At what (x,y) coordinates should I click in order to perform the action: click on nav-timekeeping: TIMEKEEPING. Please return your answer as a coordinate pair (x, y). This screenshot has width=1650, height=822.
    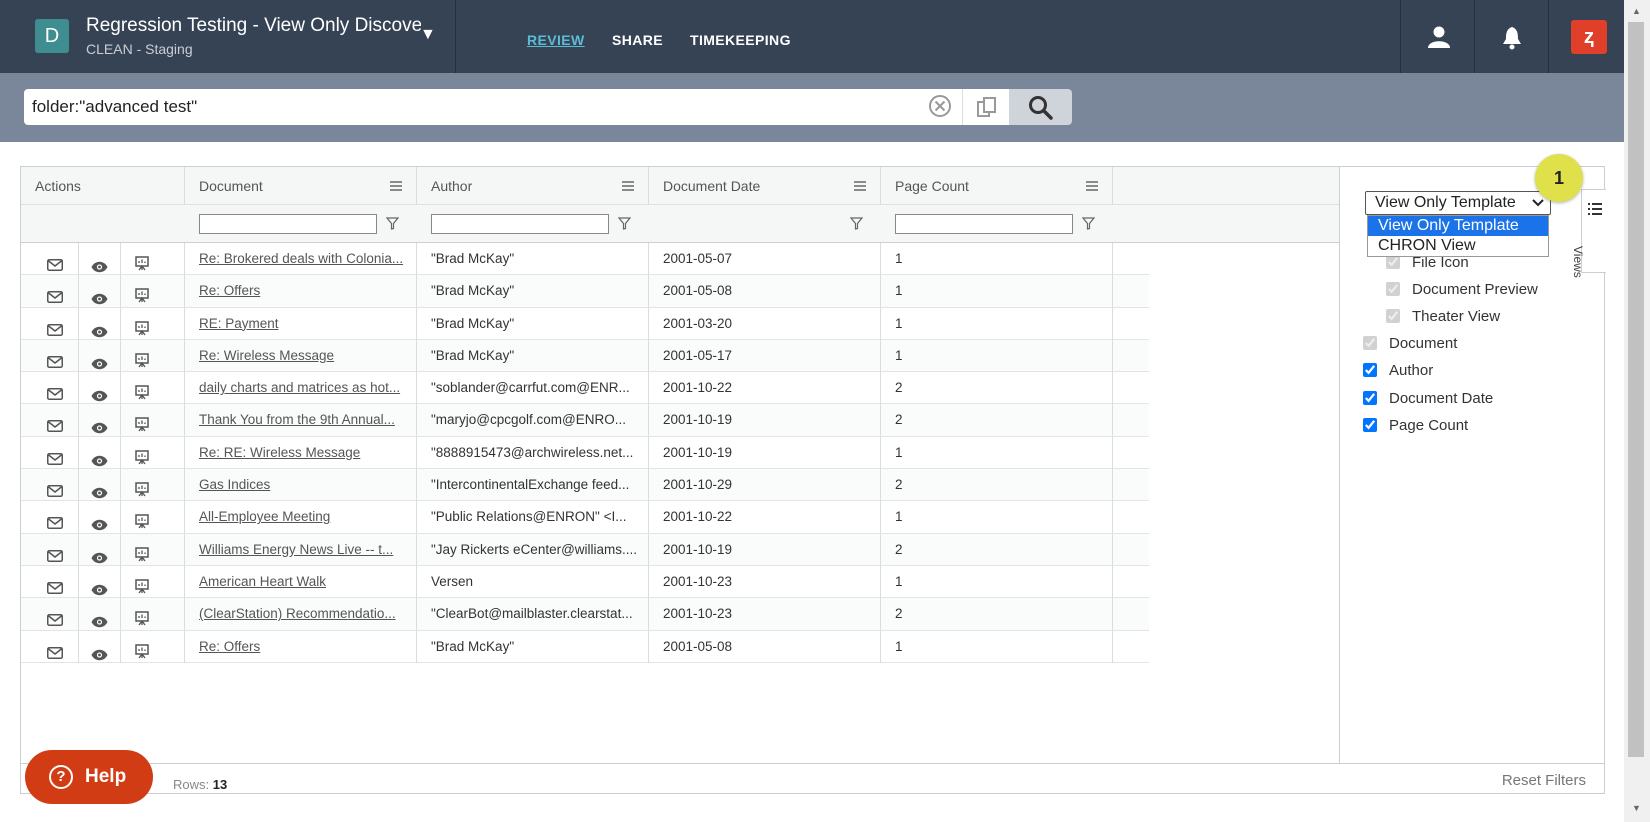
    Looking at the image, I should click on (740, 40).